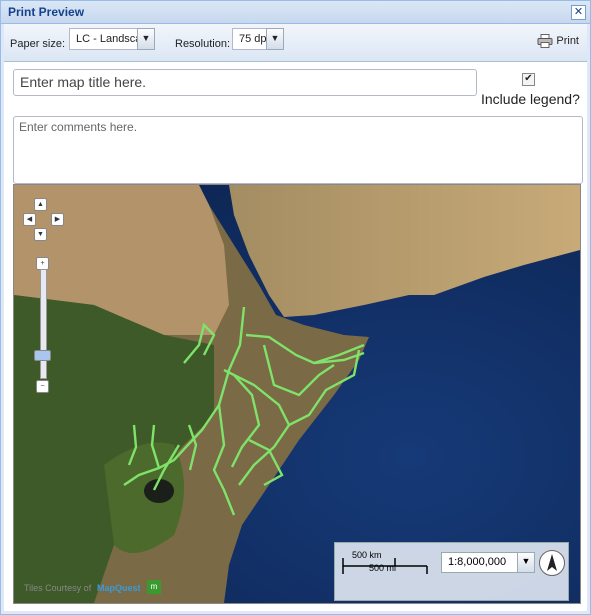 The height and width of the screenshot is (615, 591). I want to click on zoom-slider-track, so click(43, 324).